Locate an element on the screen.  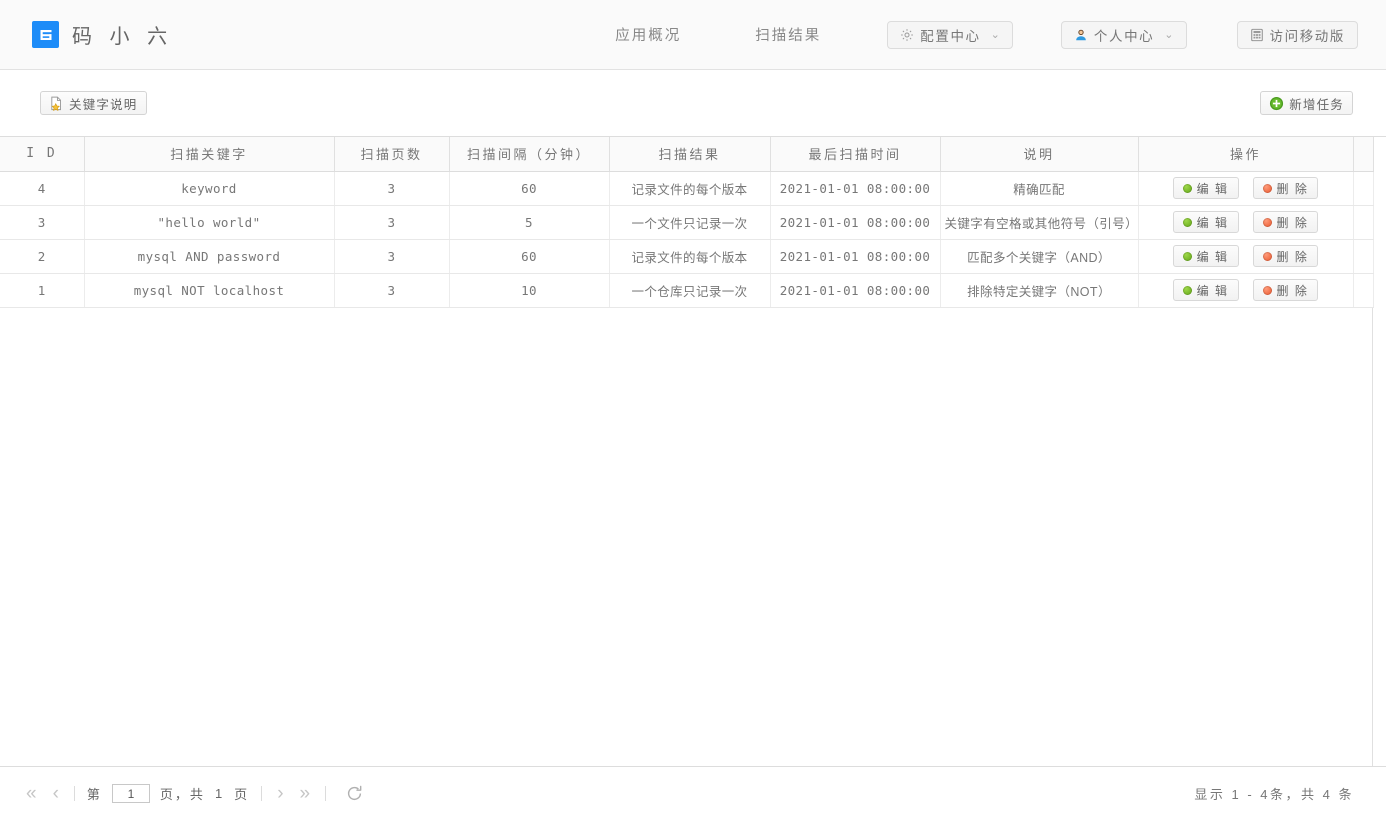
col-header-pages: 扫描页数 is located at coordinates (392, 154).